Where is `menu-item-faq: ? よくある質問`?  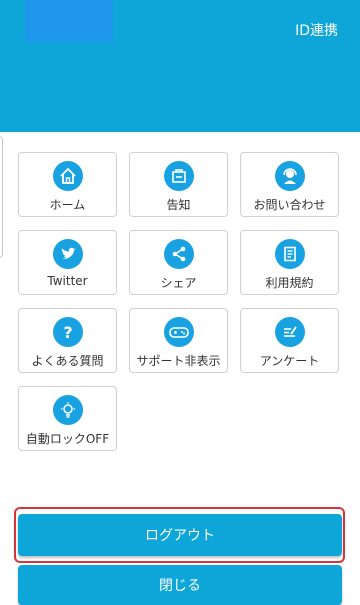
menu-item-faq: ? よくある質問 is located at coordinates (67, 340).